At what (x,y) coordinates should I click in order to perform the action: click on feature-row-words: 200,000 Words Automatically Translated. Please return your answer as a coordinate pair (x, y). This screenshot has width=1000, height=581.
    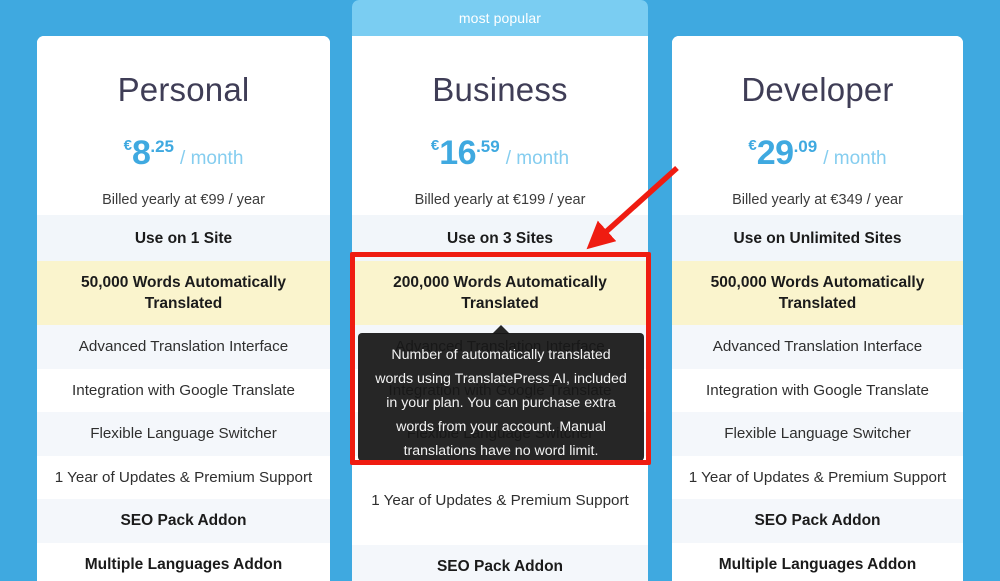
    Looking at the image, I should click on (500, 293).